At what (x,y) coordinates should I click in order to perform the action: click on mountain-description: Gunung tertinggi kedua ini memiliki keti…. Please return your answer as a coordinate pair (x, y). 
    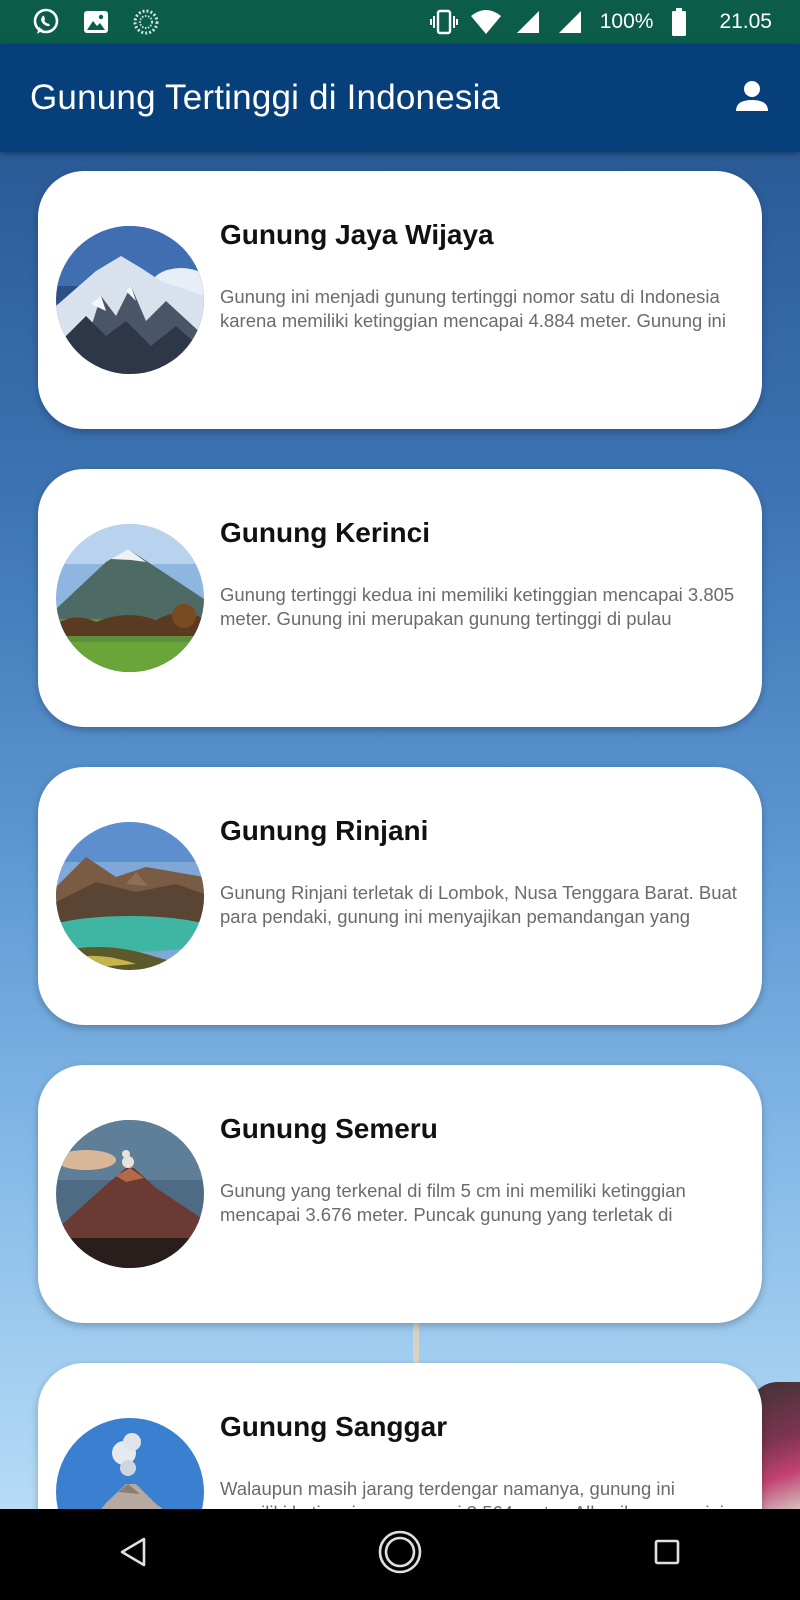
    Looking at the image, I should click on (477, 606).